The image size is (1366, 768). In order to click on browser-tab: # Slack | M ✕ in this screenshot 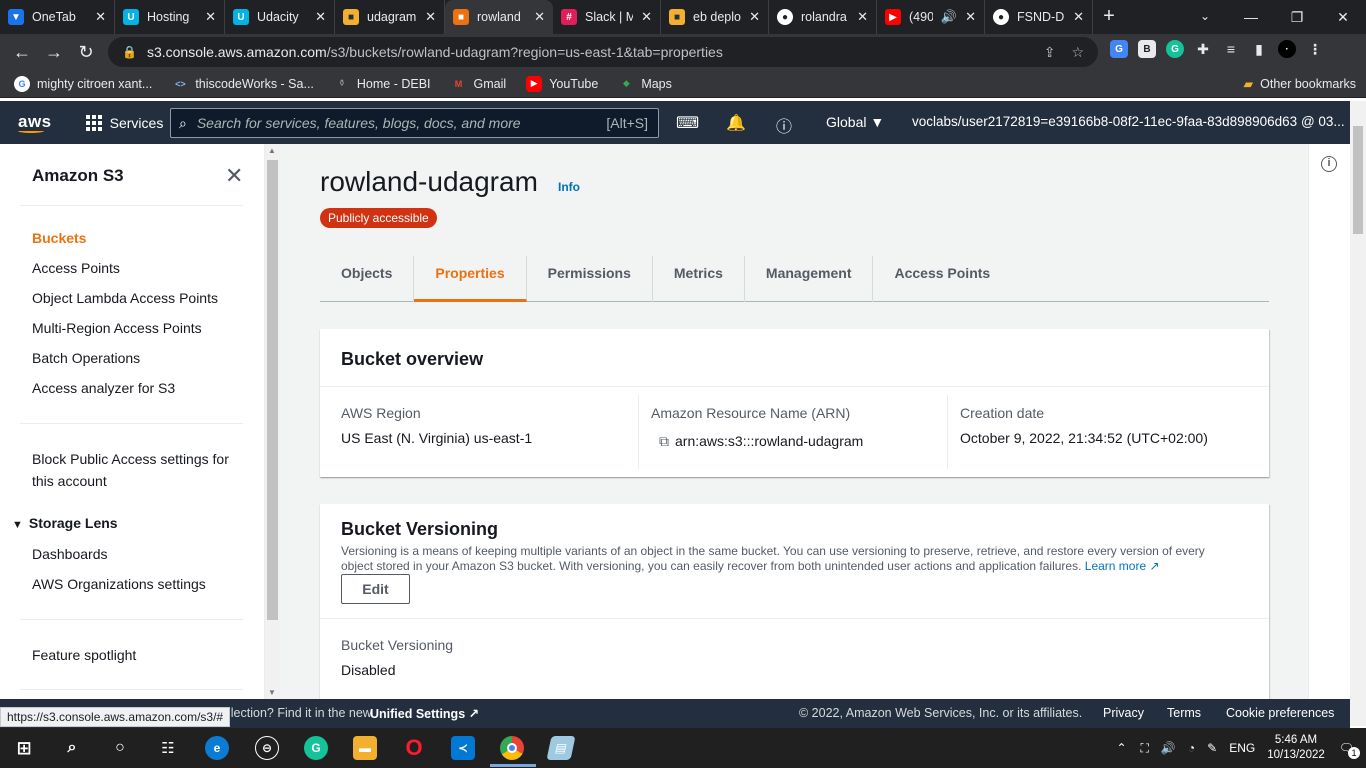, I will do `click(607, 17)`.